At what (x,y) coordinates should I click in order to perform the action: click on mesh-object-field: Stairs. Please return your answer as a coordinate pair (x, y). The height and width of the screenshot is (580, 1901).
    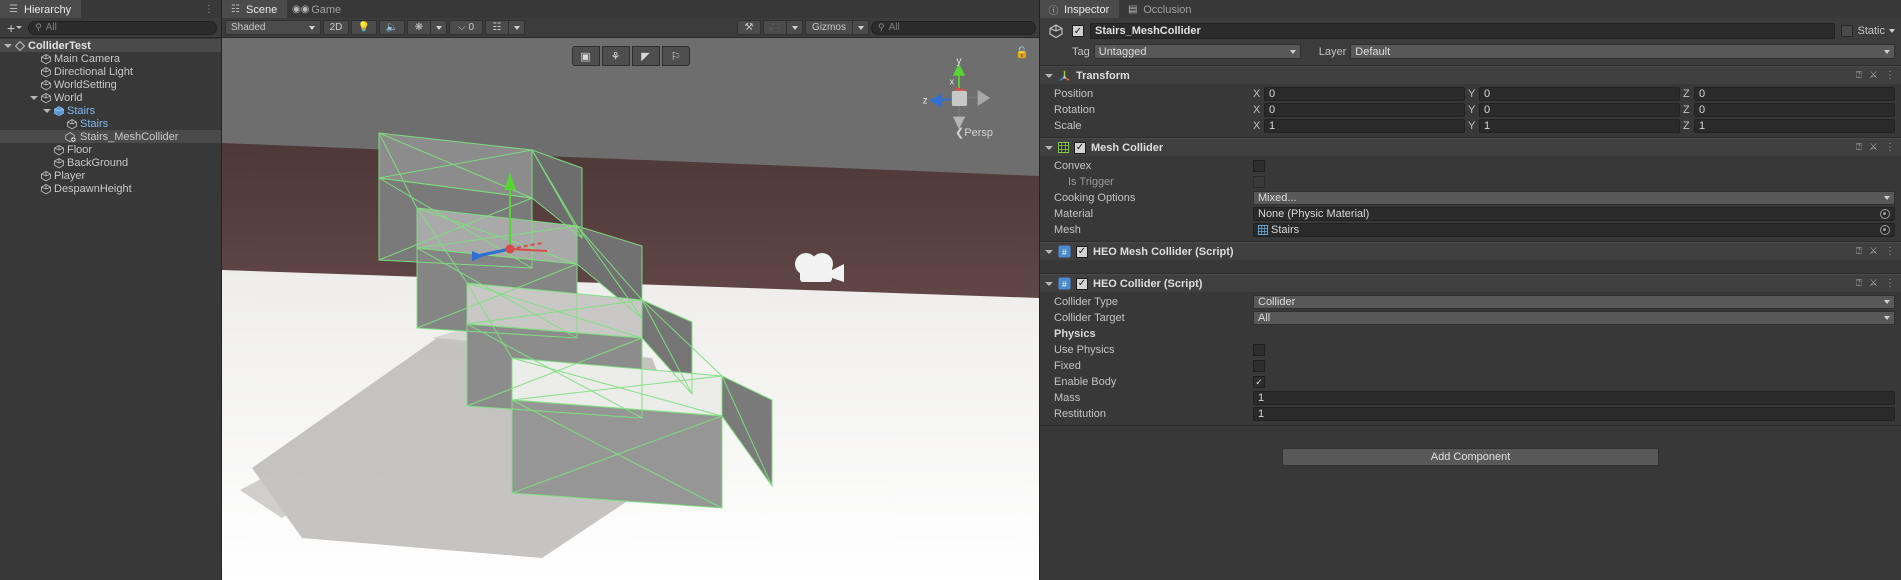
    Looking at the image, I should click on (1574, 230).